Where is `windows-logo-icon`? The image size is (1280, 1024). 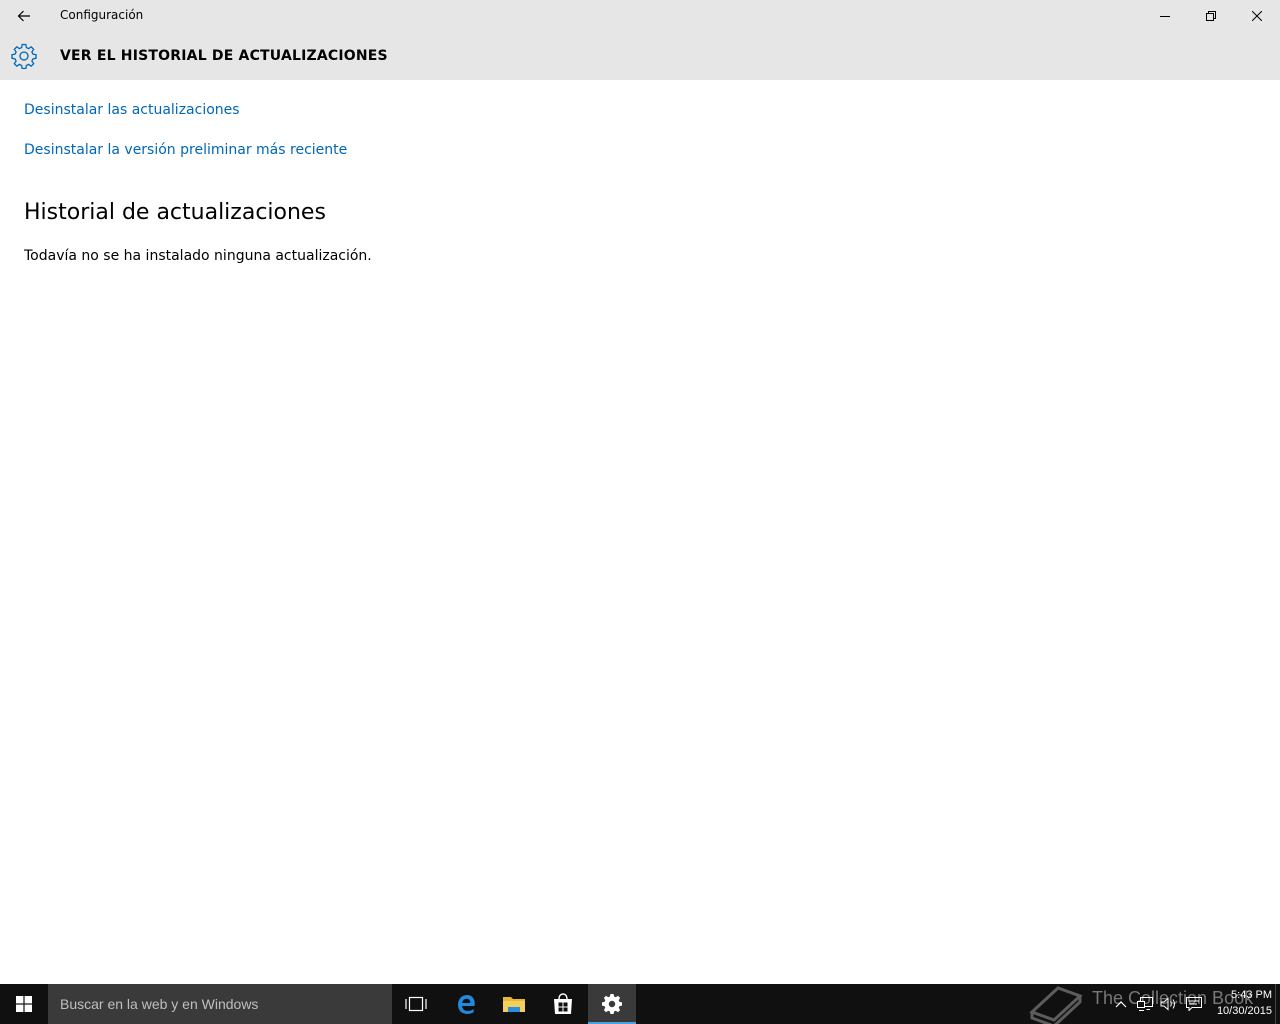 windows-logo-icon is located at coordinates (24, 1004).